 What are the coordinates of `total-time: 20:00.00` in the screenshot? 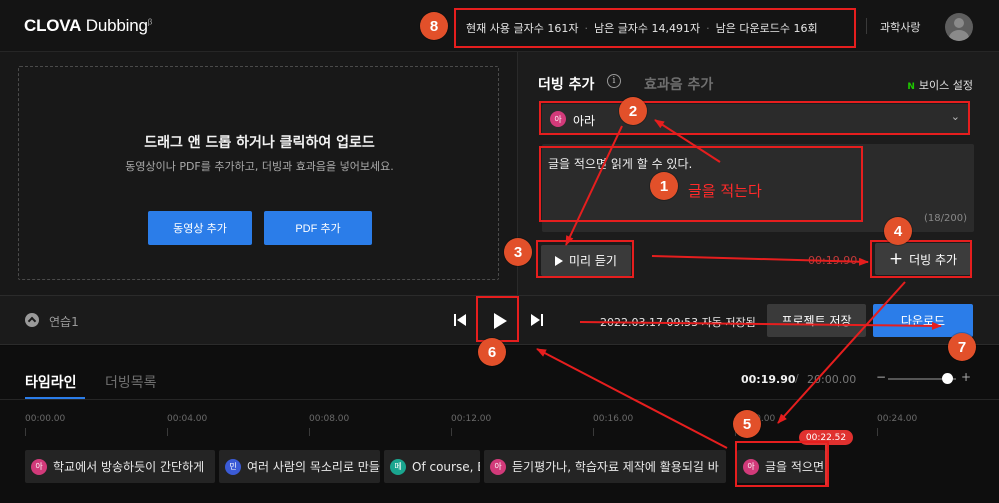 It's located at (832, 379).